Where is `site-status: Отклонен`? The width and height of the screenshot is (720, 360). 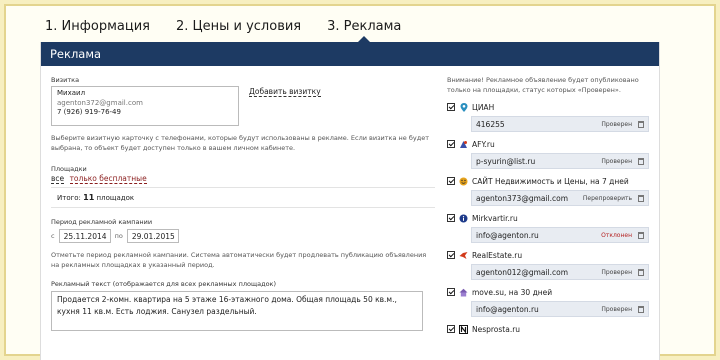
site-status: Отклонен is located at coordinates (616, 235).